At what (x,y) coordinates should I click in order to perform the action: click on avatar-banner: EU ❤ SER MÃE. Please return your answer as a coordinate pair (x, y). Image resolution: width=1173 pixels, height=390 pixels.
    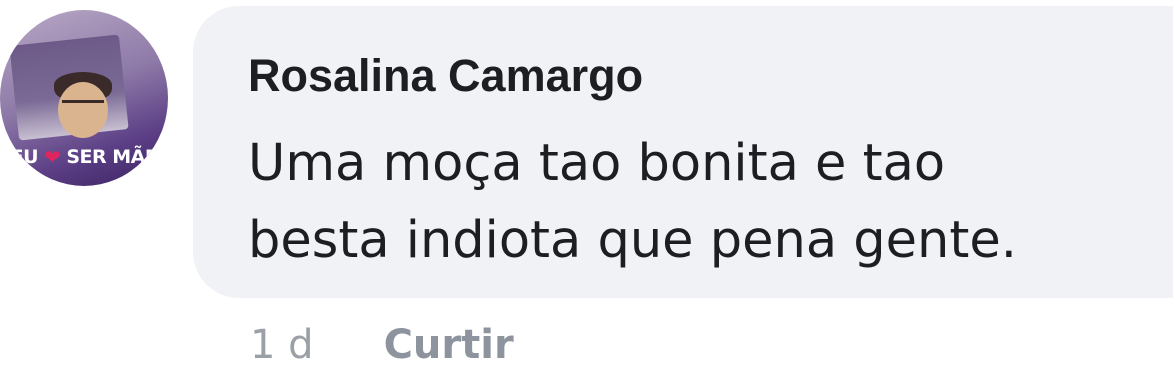
    Looking at the image, I should click on (84, 157).